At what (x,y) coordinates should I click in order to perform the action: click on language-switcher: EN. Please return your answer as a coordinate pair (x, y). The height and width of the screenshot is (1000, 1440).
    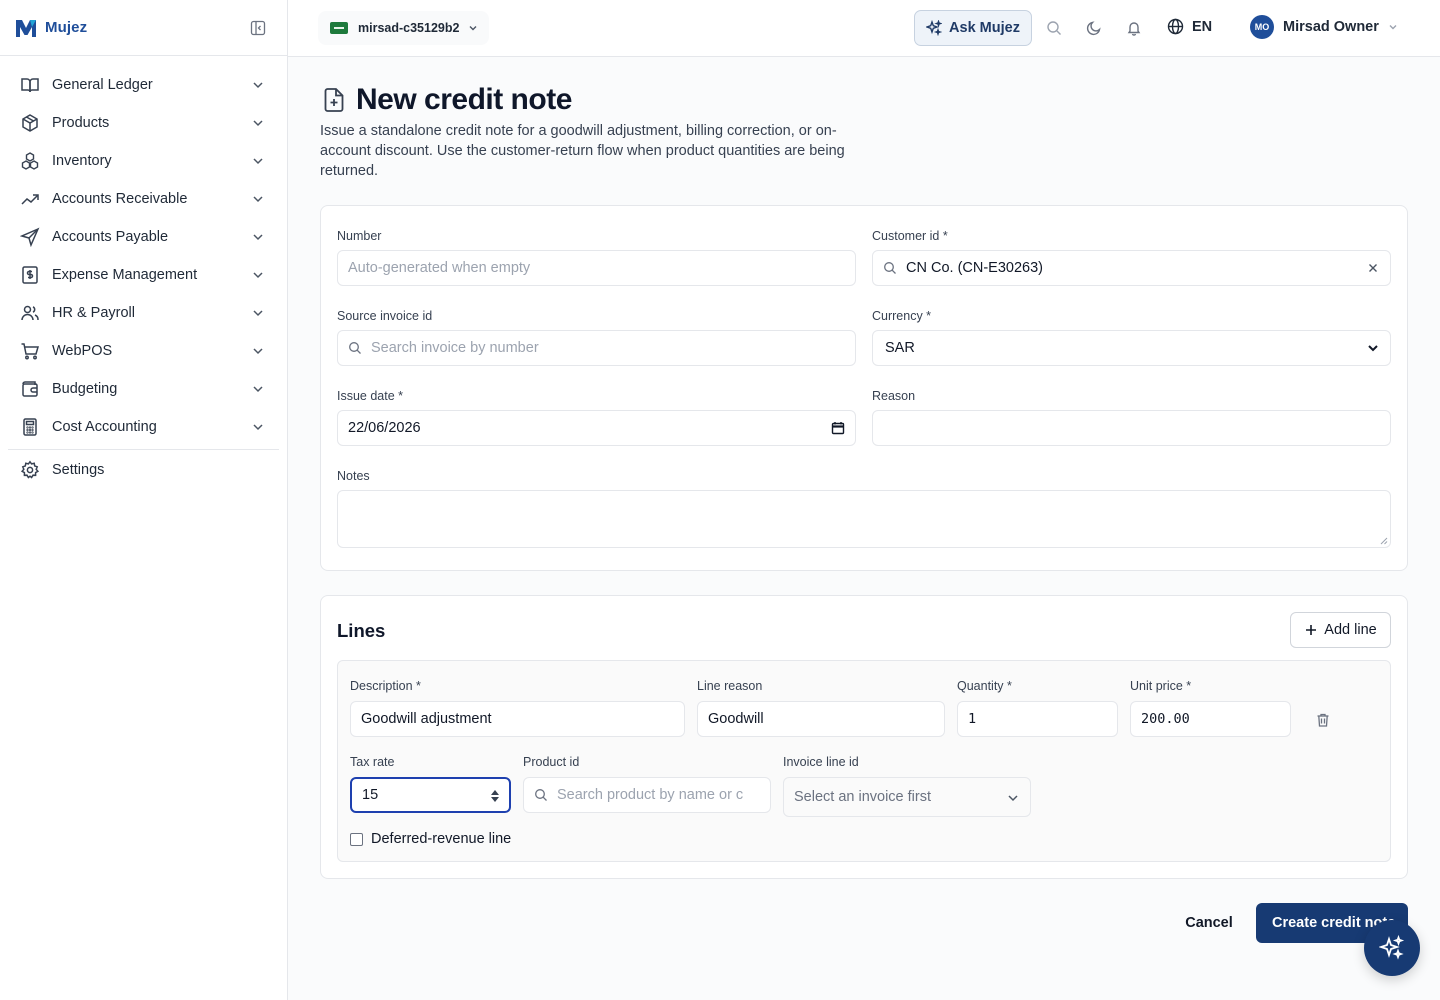
    Looking at the image, I should click on (1189, 26).